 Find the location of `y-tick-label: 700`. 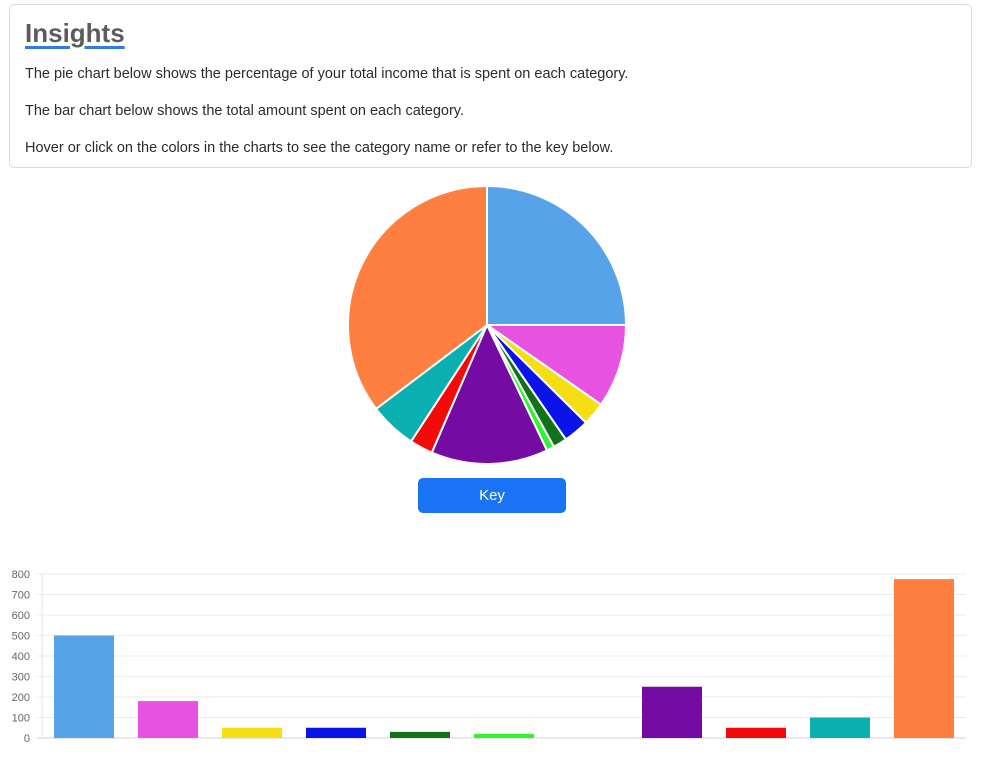

y-tick-label: 700 is located at coordinates (21, 596).